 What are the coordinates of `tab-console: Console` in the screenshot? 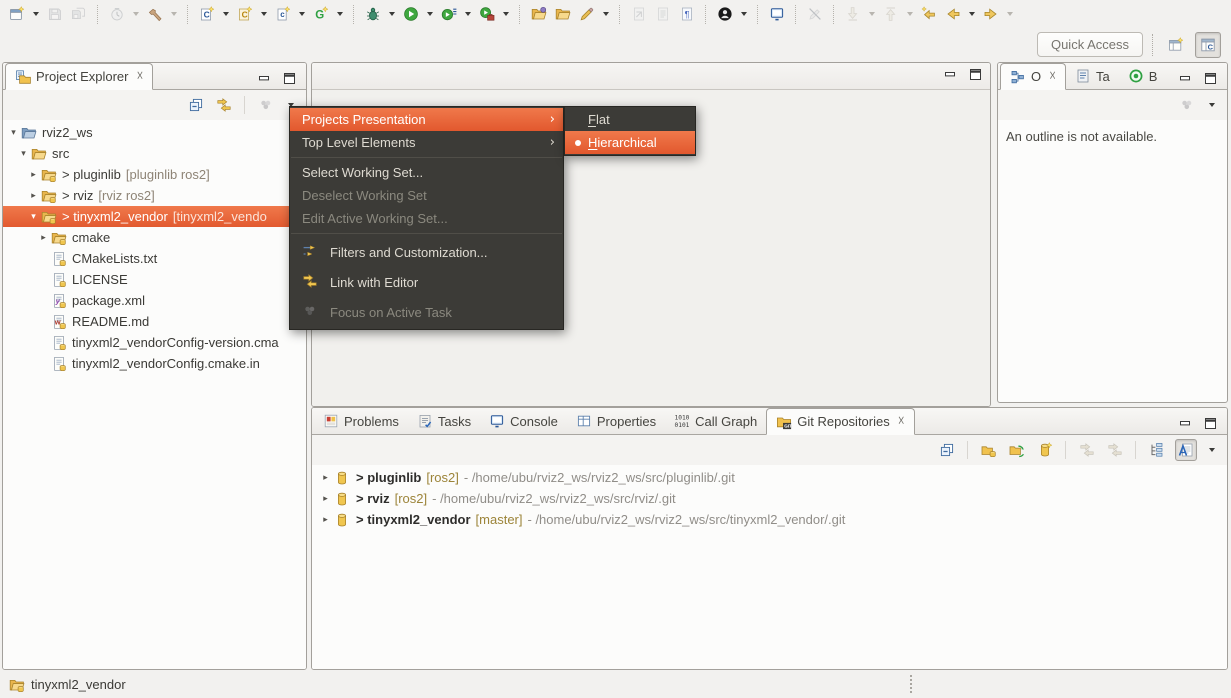 It's located at (523, 421).